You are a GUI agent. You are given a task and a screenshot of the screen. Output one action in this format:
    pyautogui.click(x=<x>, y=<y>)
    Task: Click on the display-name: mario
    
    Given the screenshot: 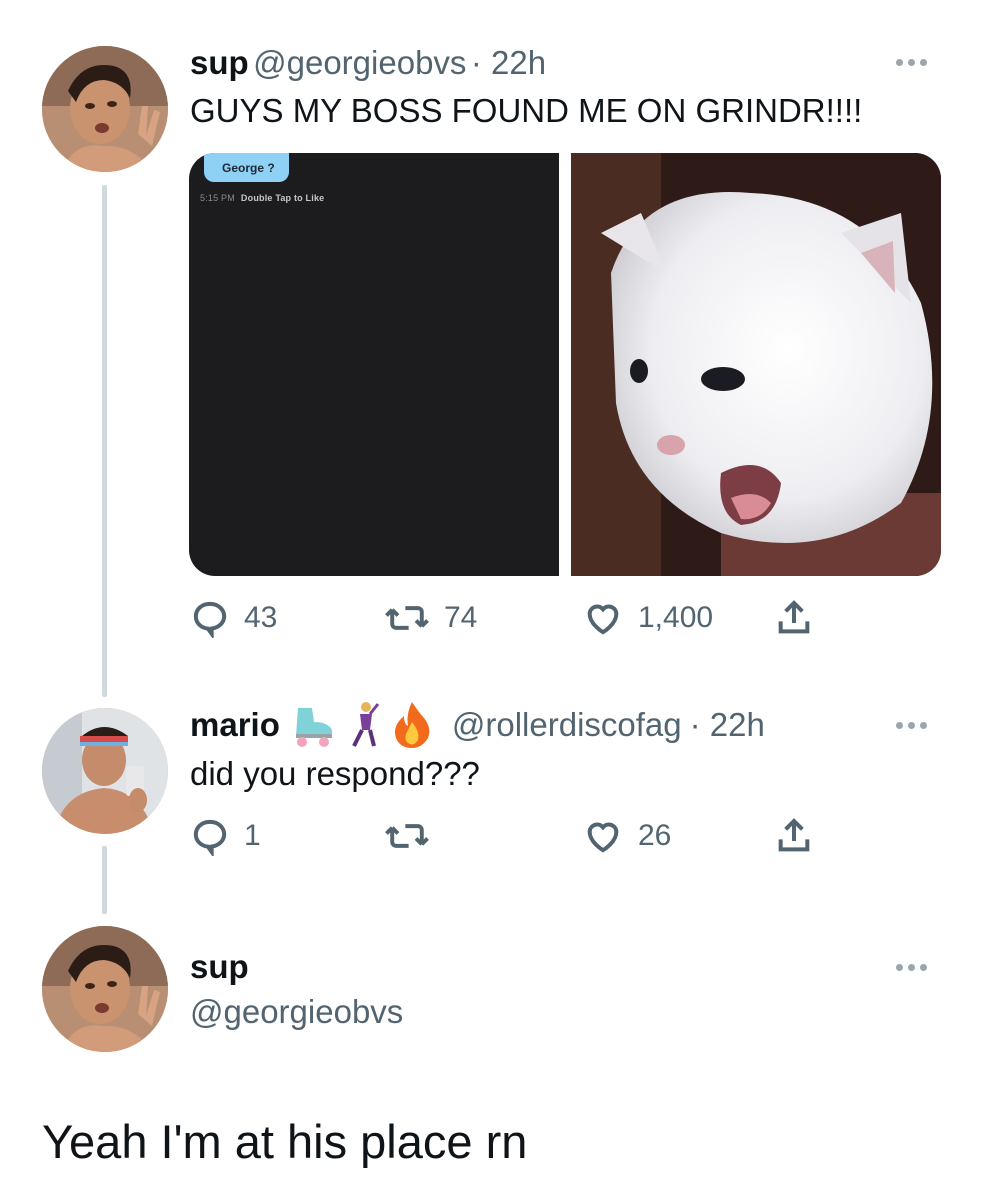 What is the action you would take?
    pyautogui.click(x=235, y=725)
    